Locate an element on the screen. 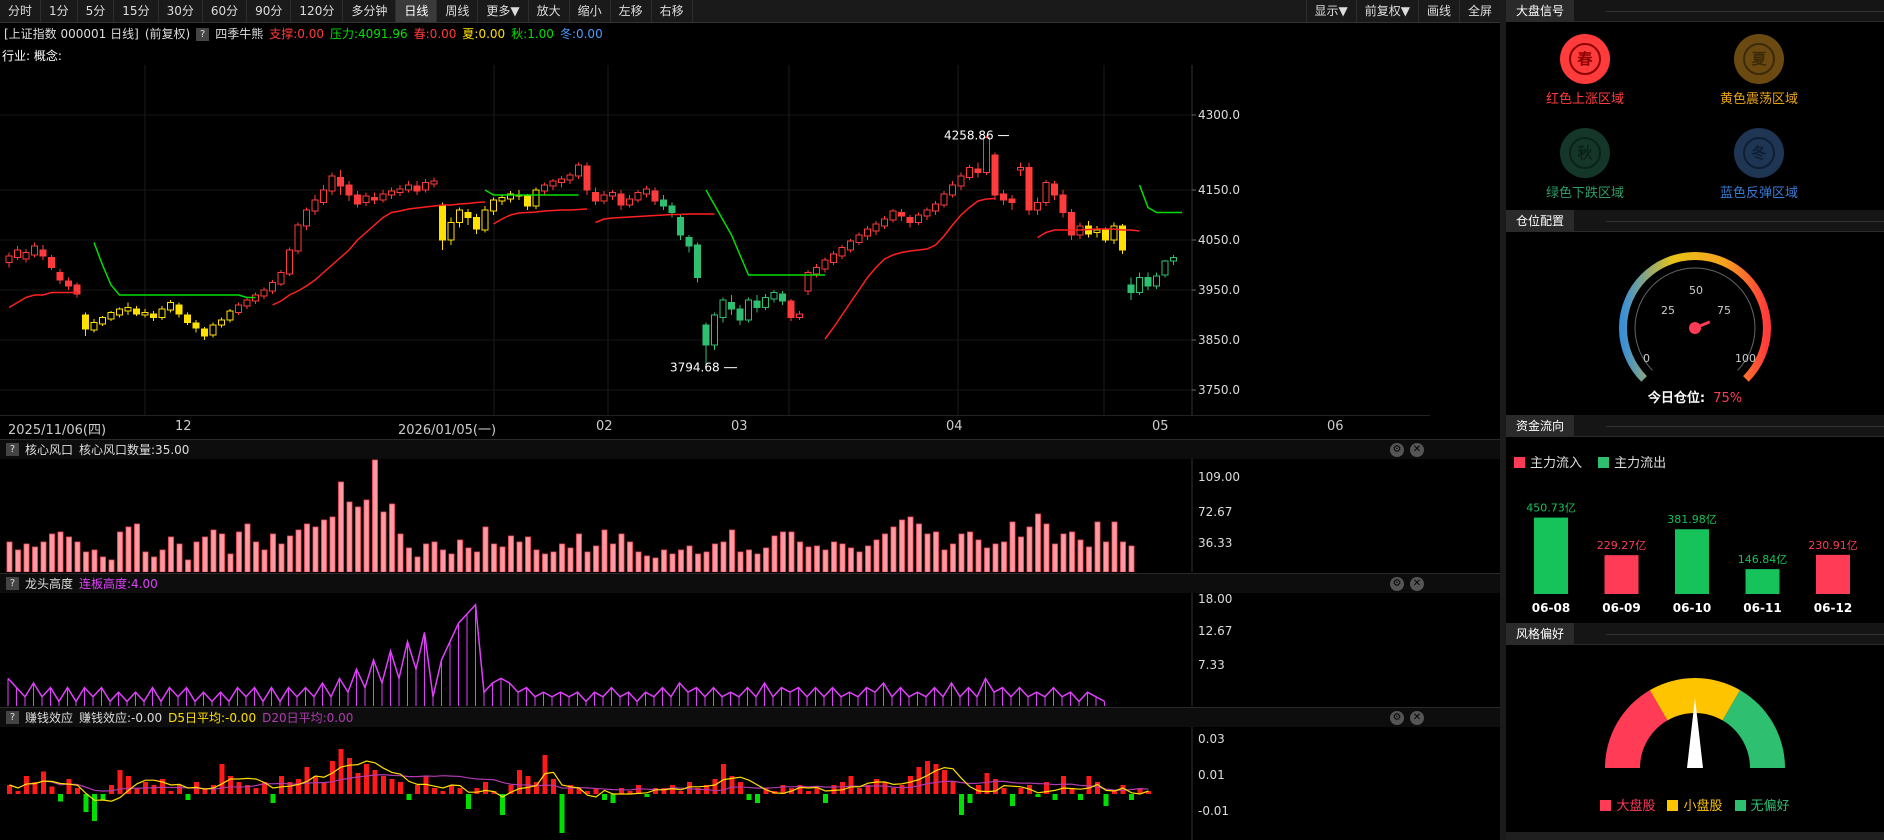 The height and width of the screenshot is (840, 1884). y-tick-label: 36.33 is located at coordinates (1215, 543).